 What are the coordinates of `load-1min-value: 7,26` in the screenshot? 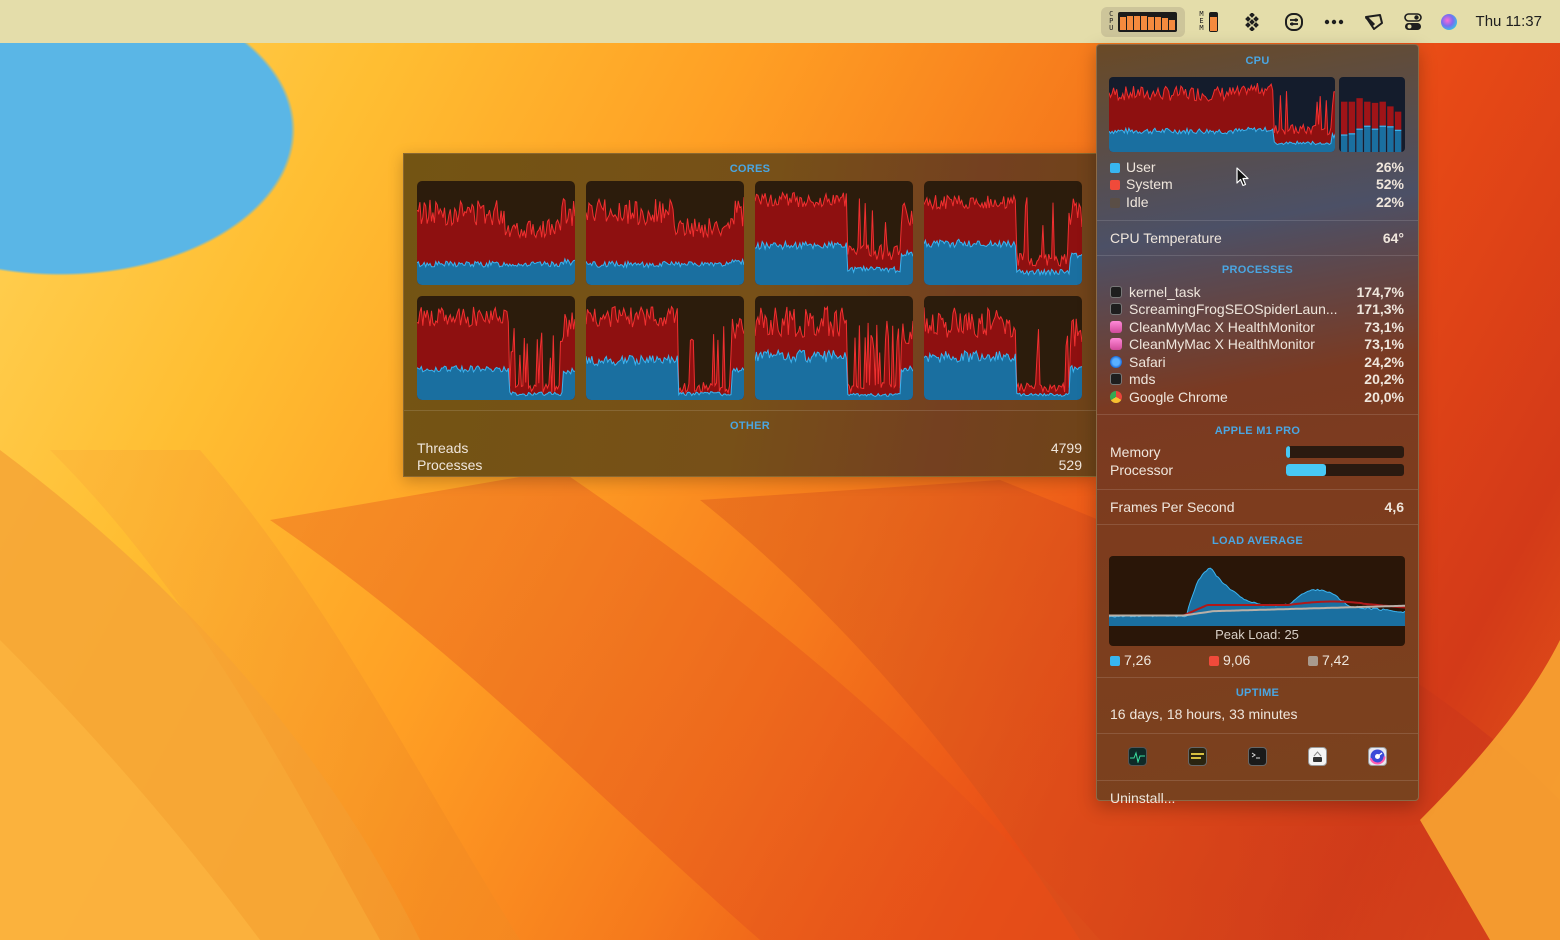 It's located at (1138, 659).